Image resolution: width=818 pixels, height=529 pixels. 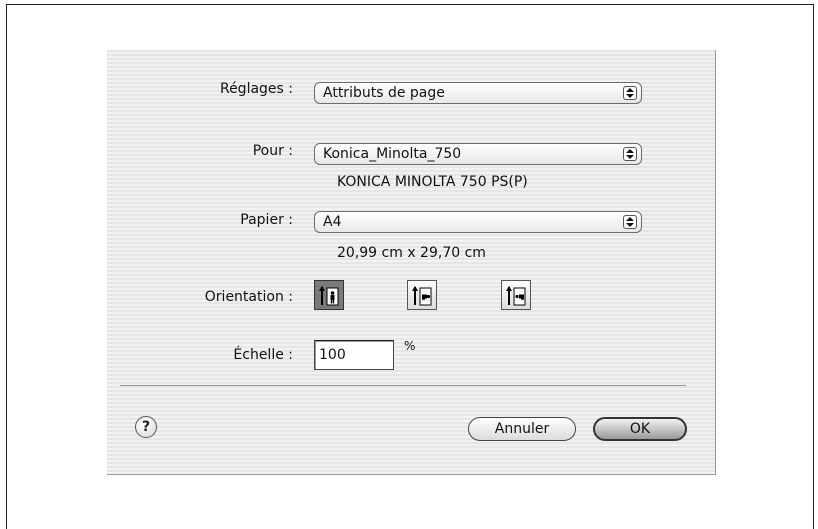 I want to click on landscape-right-orientation-icon, so click(x=516, y=296).